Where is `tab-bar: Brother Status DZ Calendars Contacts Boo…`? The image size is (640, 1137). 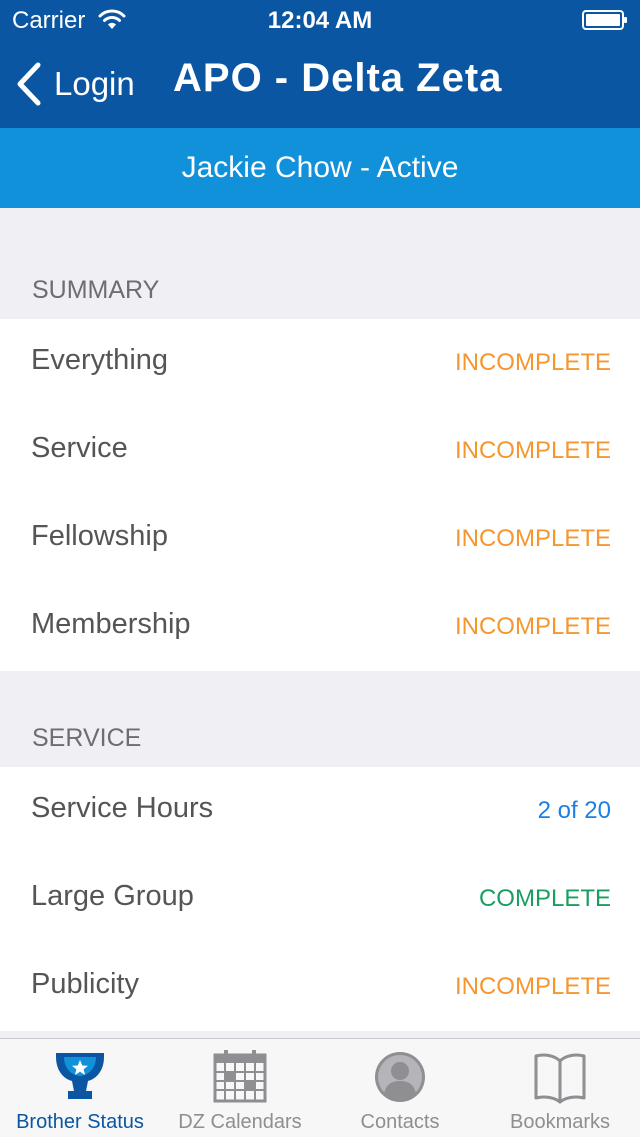 tab-bar: Brother Status DZ Calendars Contacts Boo… is located at coordinates (320, 1087).